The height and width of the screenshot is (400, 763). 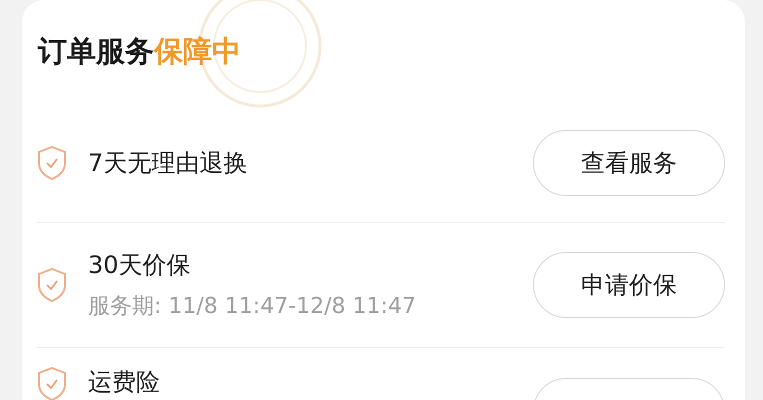 I want to click on service-button: 查看服务, so click(x=629, y=163).